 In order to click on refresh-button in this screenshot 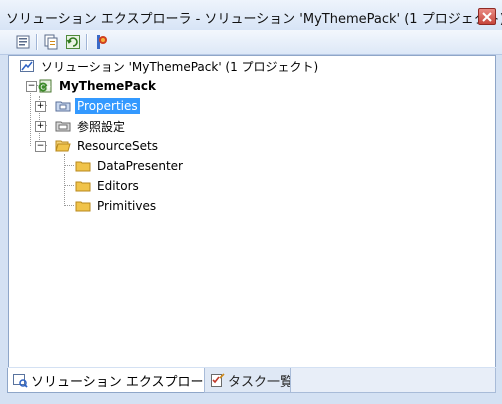, I will do `click(73, 42)`.